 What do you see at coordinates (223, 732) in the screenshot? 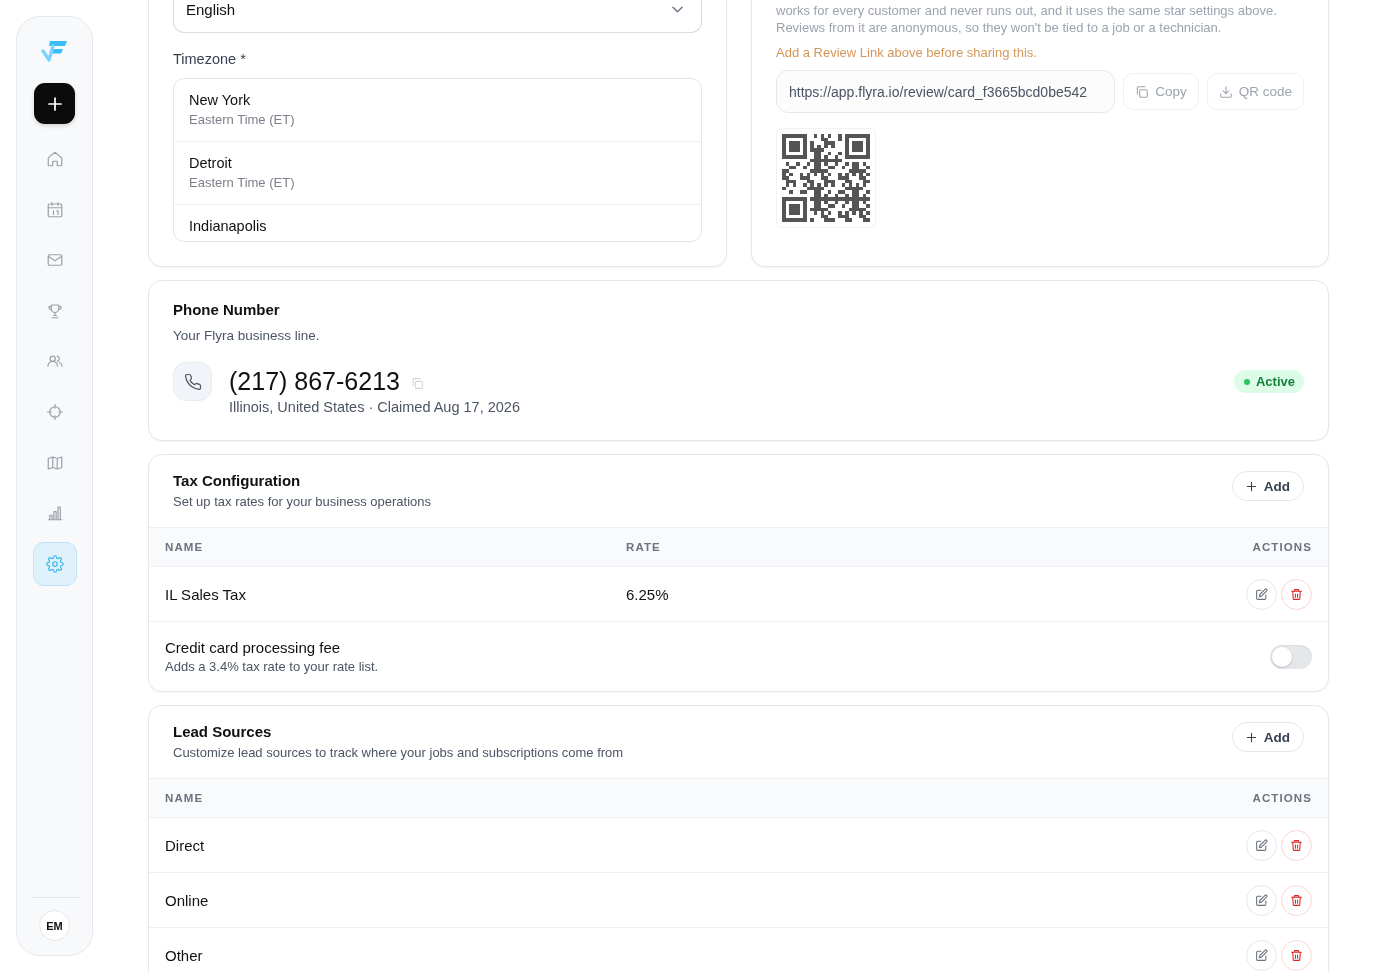
I see `card-title: Lead Sources` at bounding box center [223, 732].